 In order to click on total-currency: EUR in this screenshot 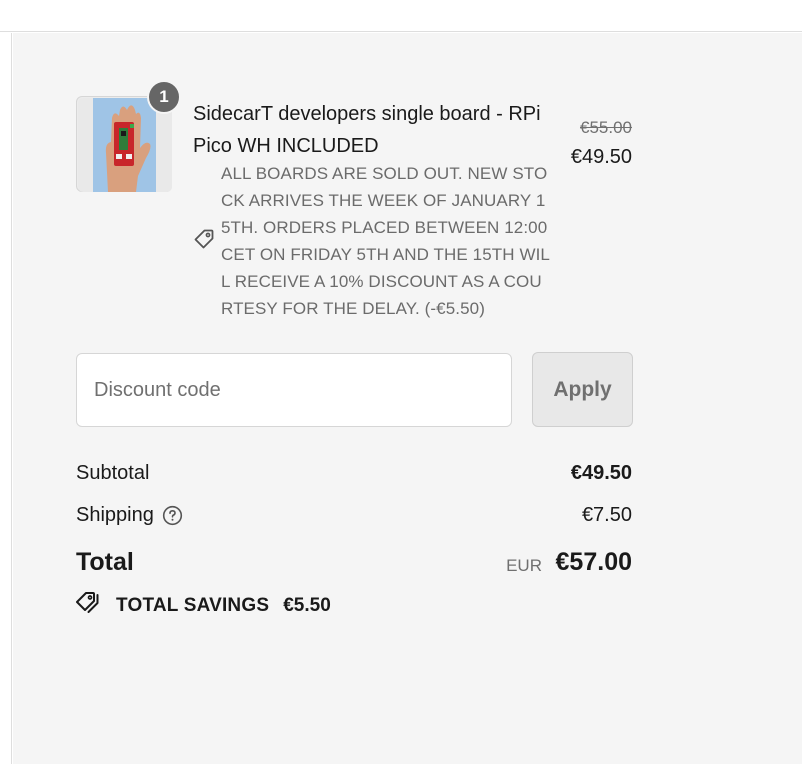, I will do `click(524, 565)`.